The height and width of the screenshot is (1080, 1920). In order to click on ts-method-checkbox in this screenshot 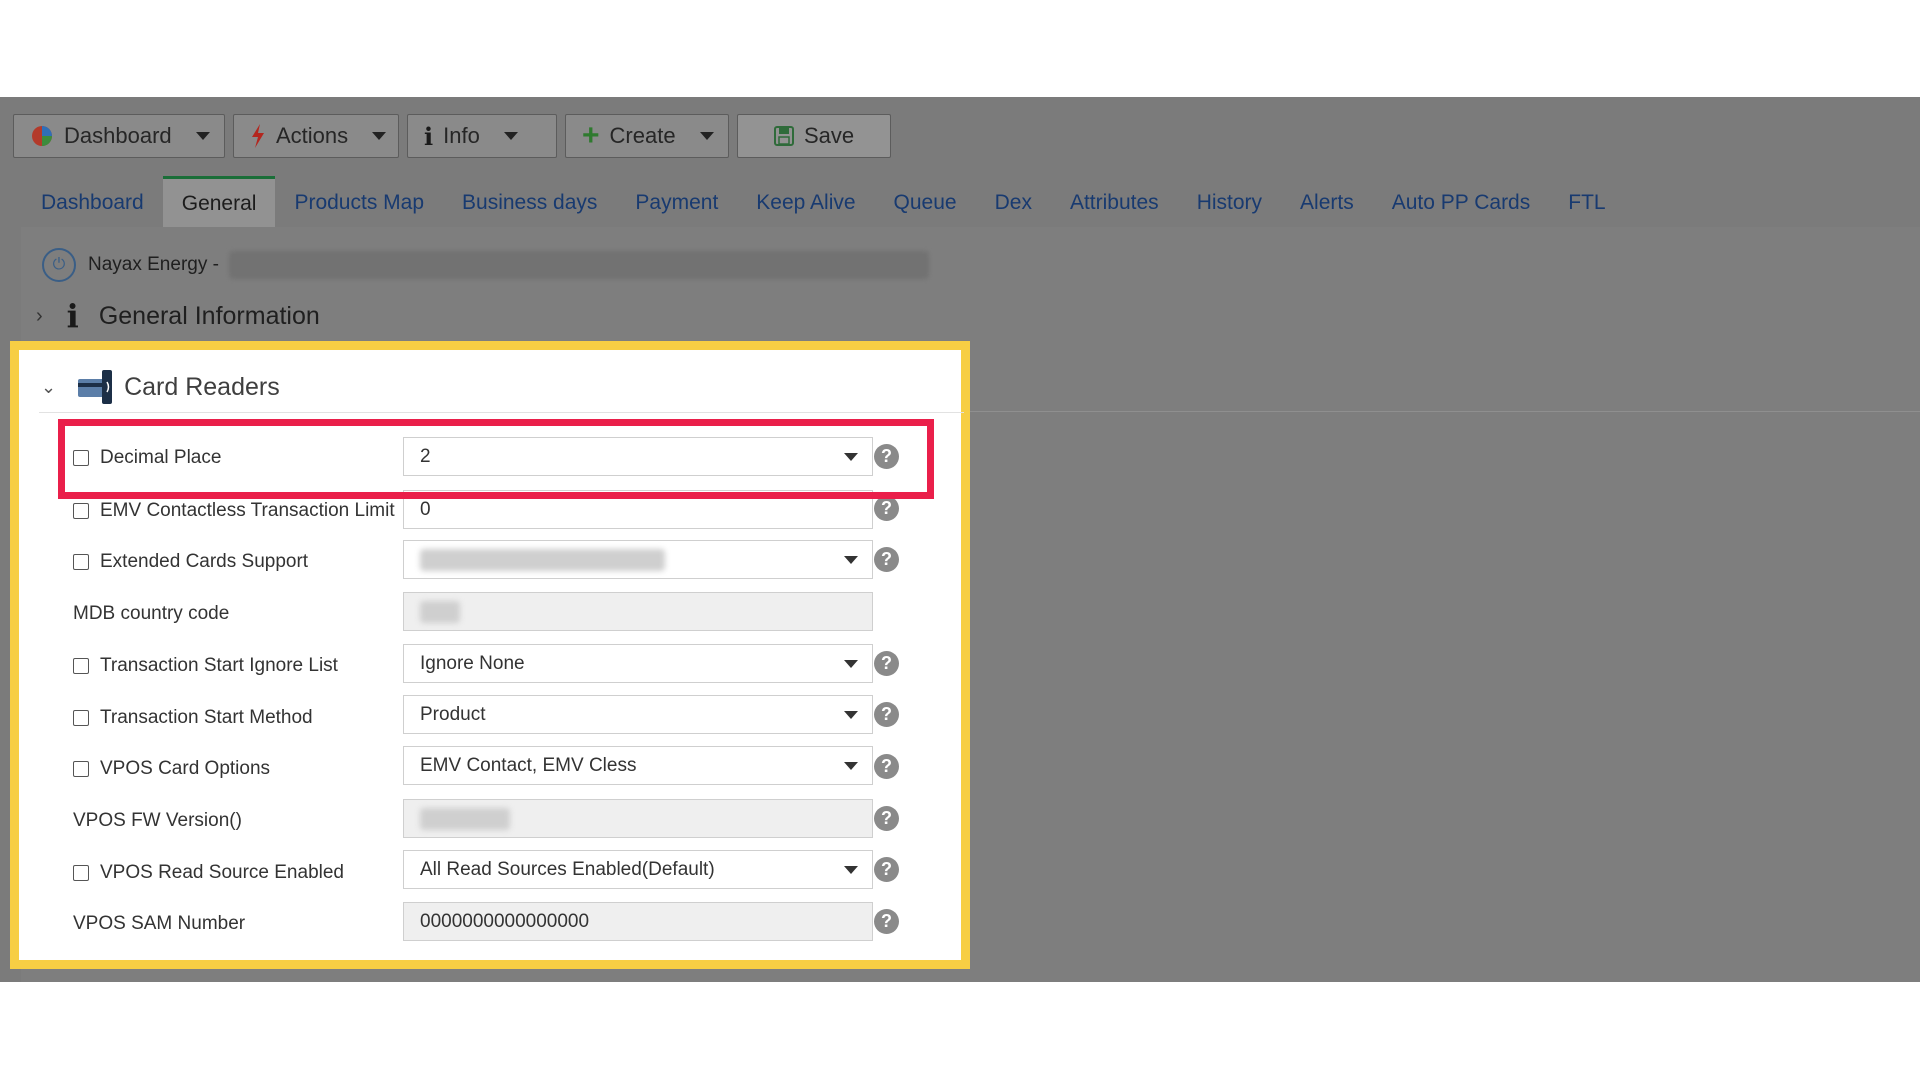, I will do `click(81, 718)`.